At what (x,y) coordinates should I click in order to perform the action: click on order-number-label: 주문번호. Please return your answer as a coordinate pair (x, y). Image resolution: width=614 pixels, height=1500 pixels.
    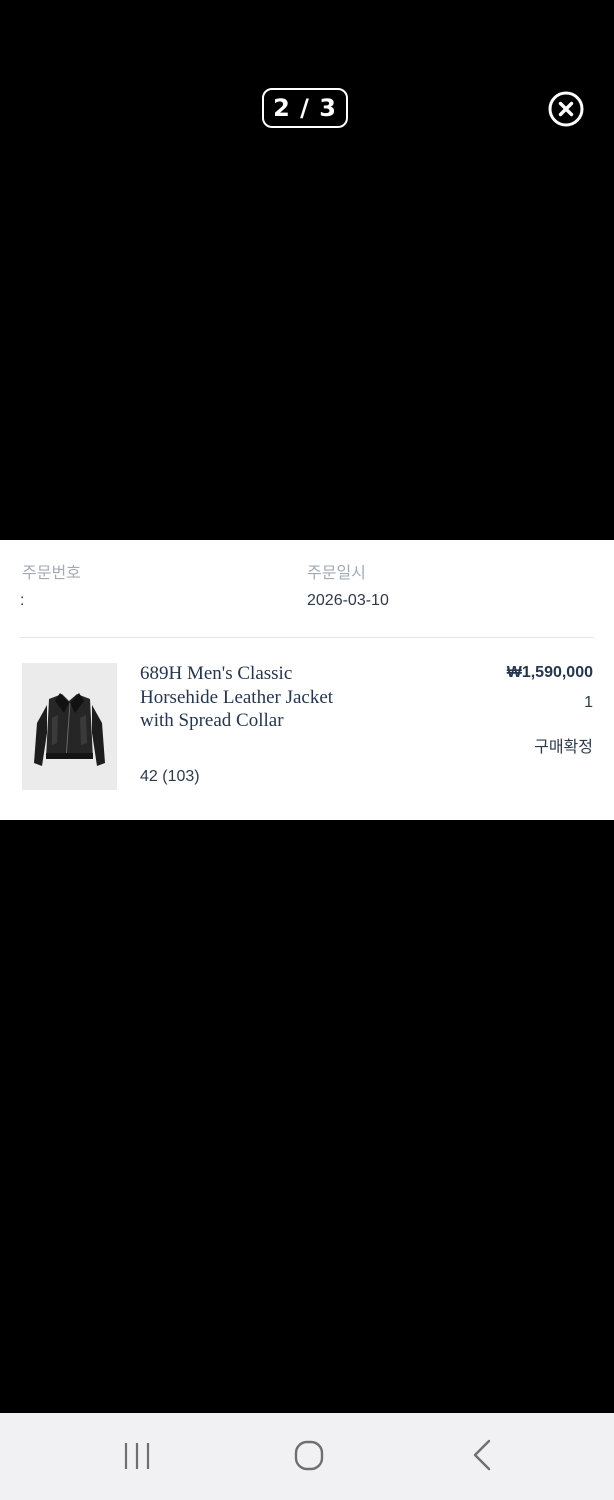
    Looking at the image, I should click on (51, 572).